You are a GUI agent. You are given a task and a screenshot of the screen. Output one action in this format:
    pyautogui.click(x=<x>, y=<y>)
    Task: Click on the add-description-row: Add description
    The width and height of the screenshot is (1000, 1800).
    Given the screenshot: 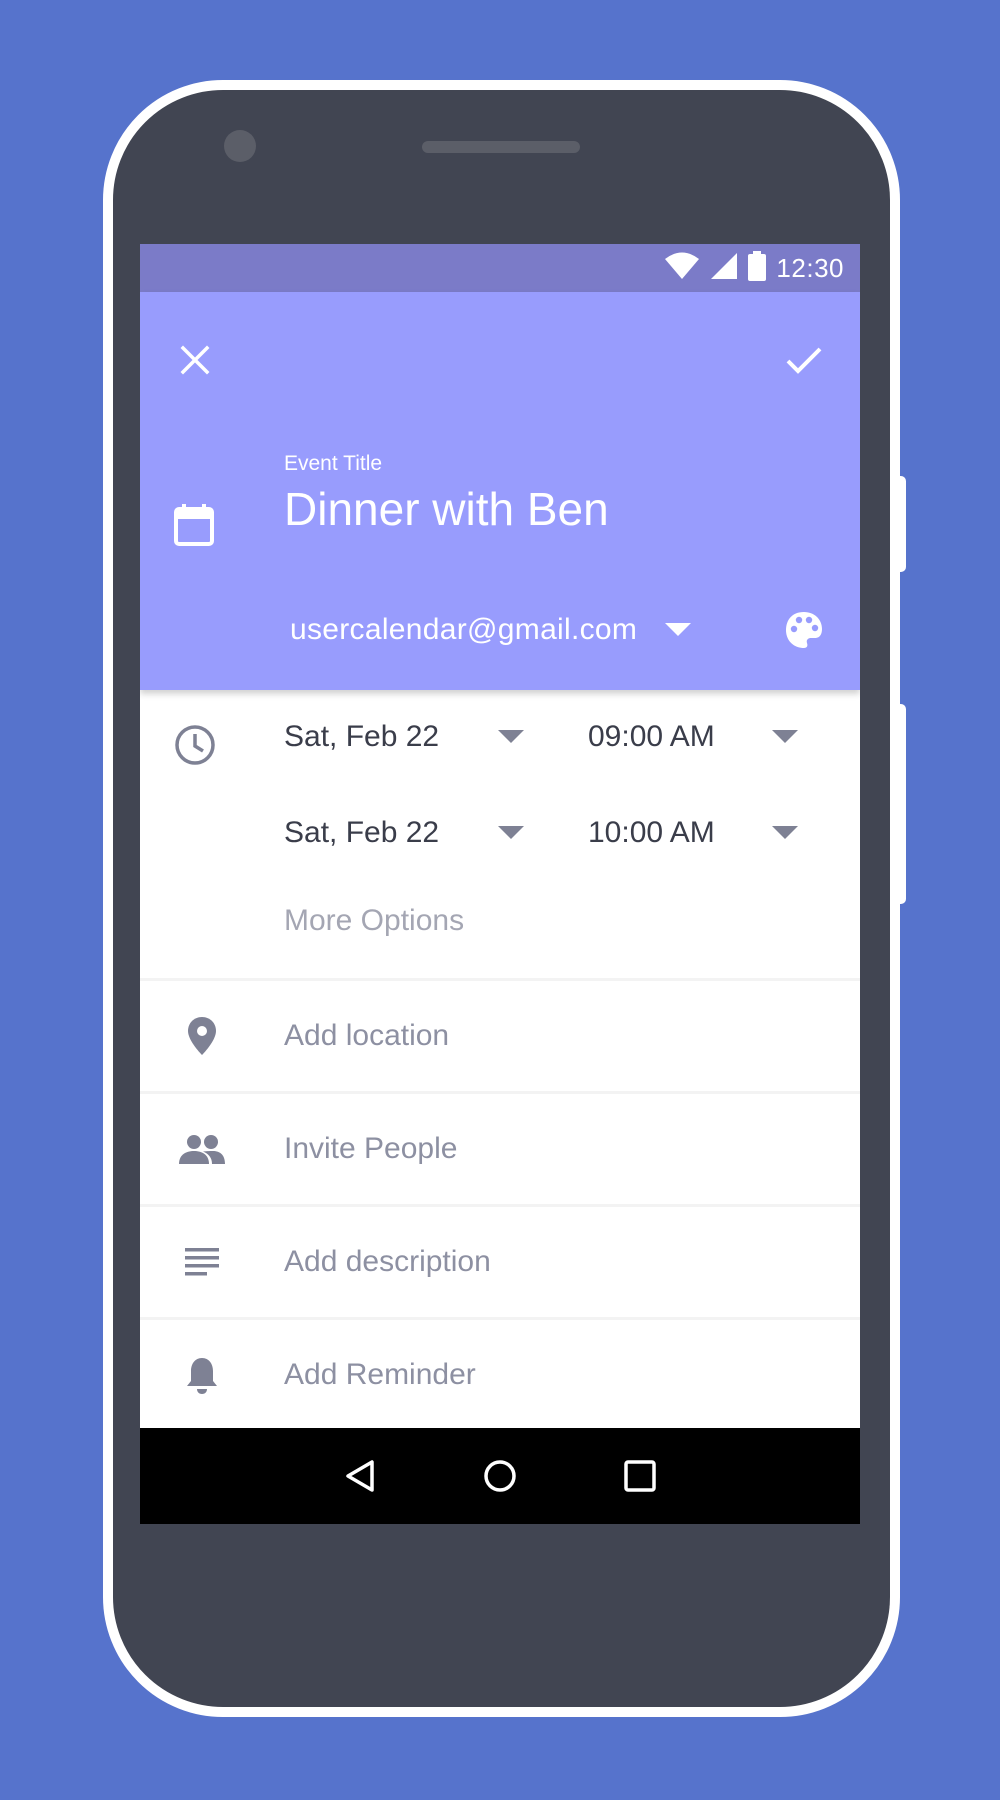 What is the action you would take?
    pyautogui.click(x=500, y=1263)
    